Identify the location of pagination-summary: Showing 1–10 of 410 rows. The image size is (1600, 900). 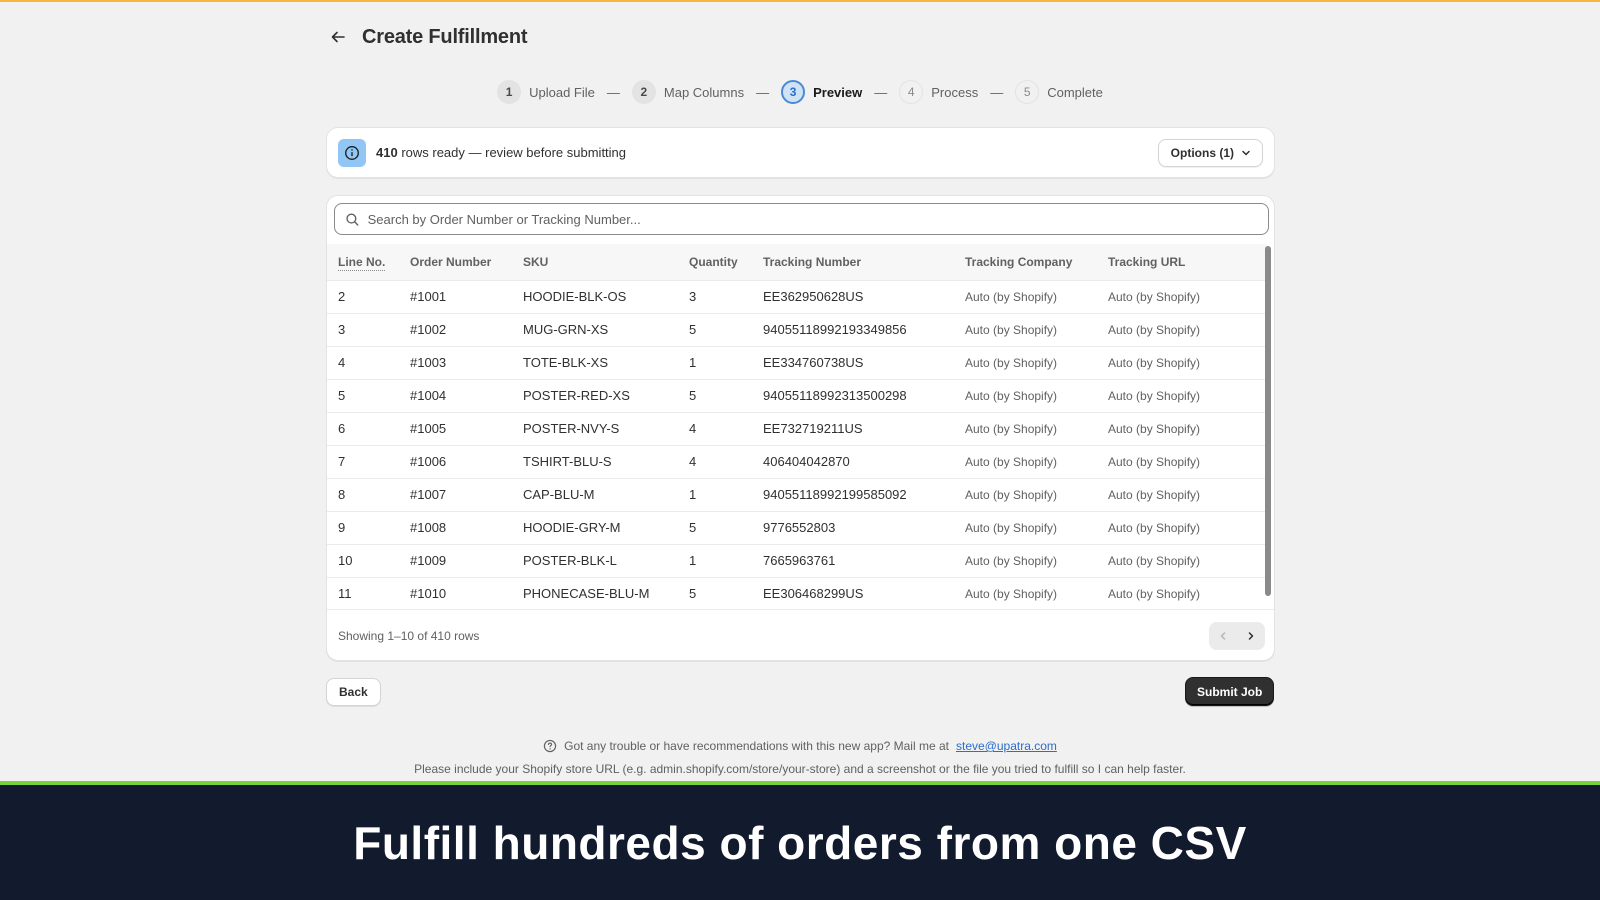
(409, 635).